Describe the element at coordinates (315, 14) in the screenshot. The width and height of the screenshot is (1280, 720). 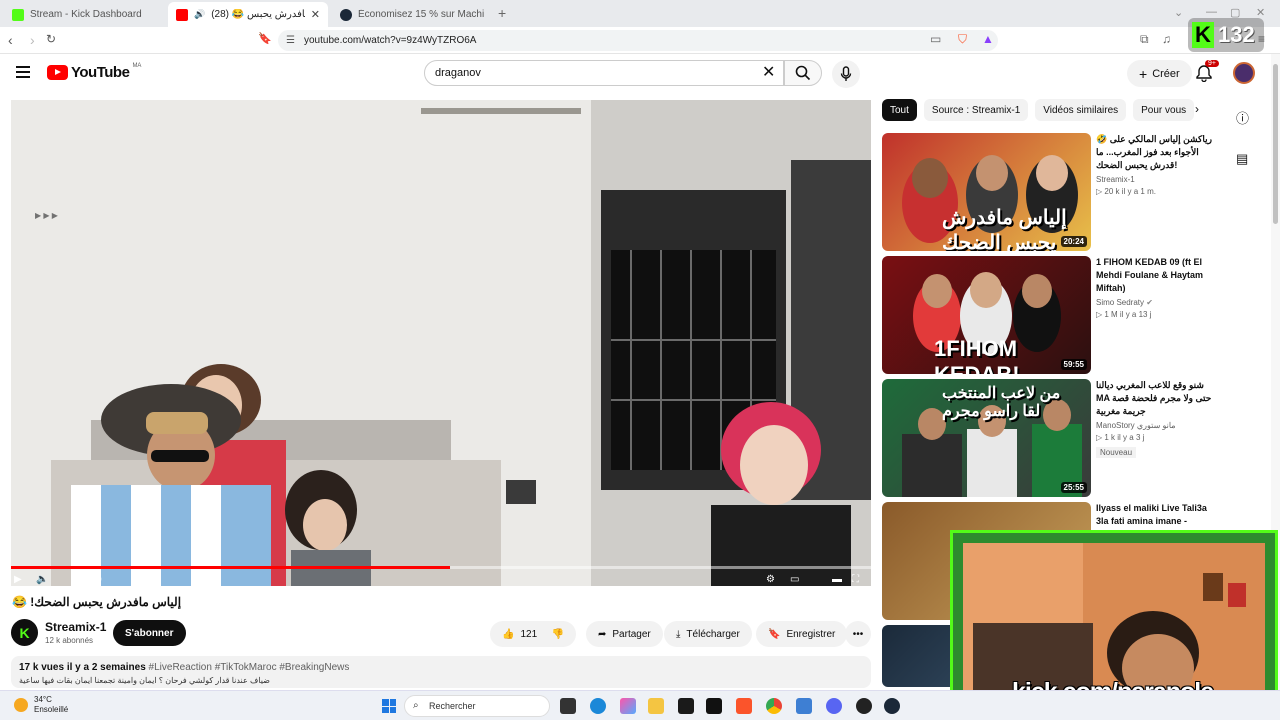
I see `close-tab-icon: ✕` at that location.